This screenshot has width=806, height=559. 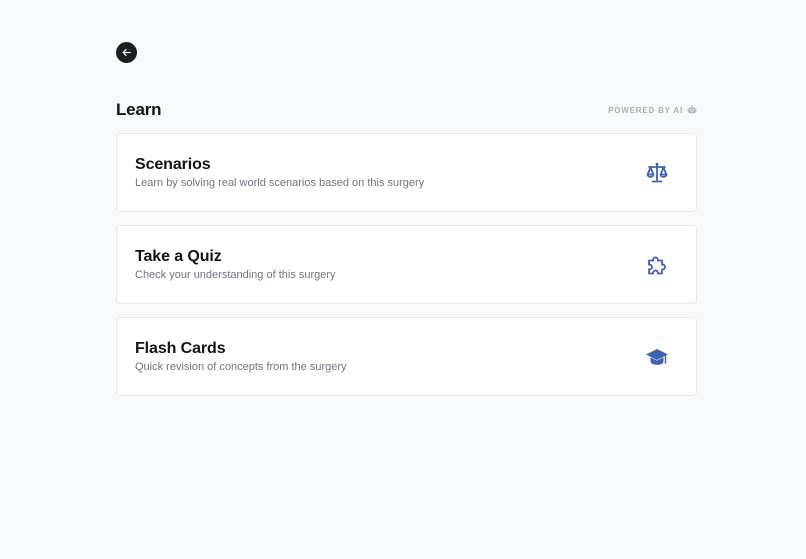 I want to click on scale-icon, so click(x=657, y=173).